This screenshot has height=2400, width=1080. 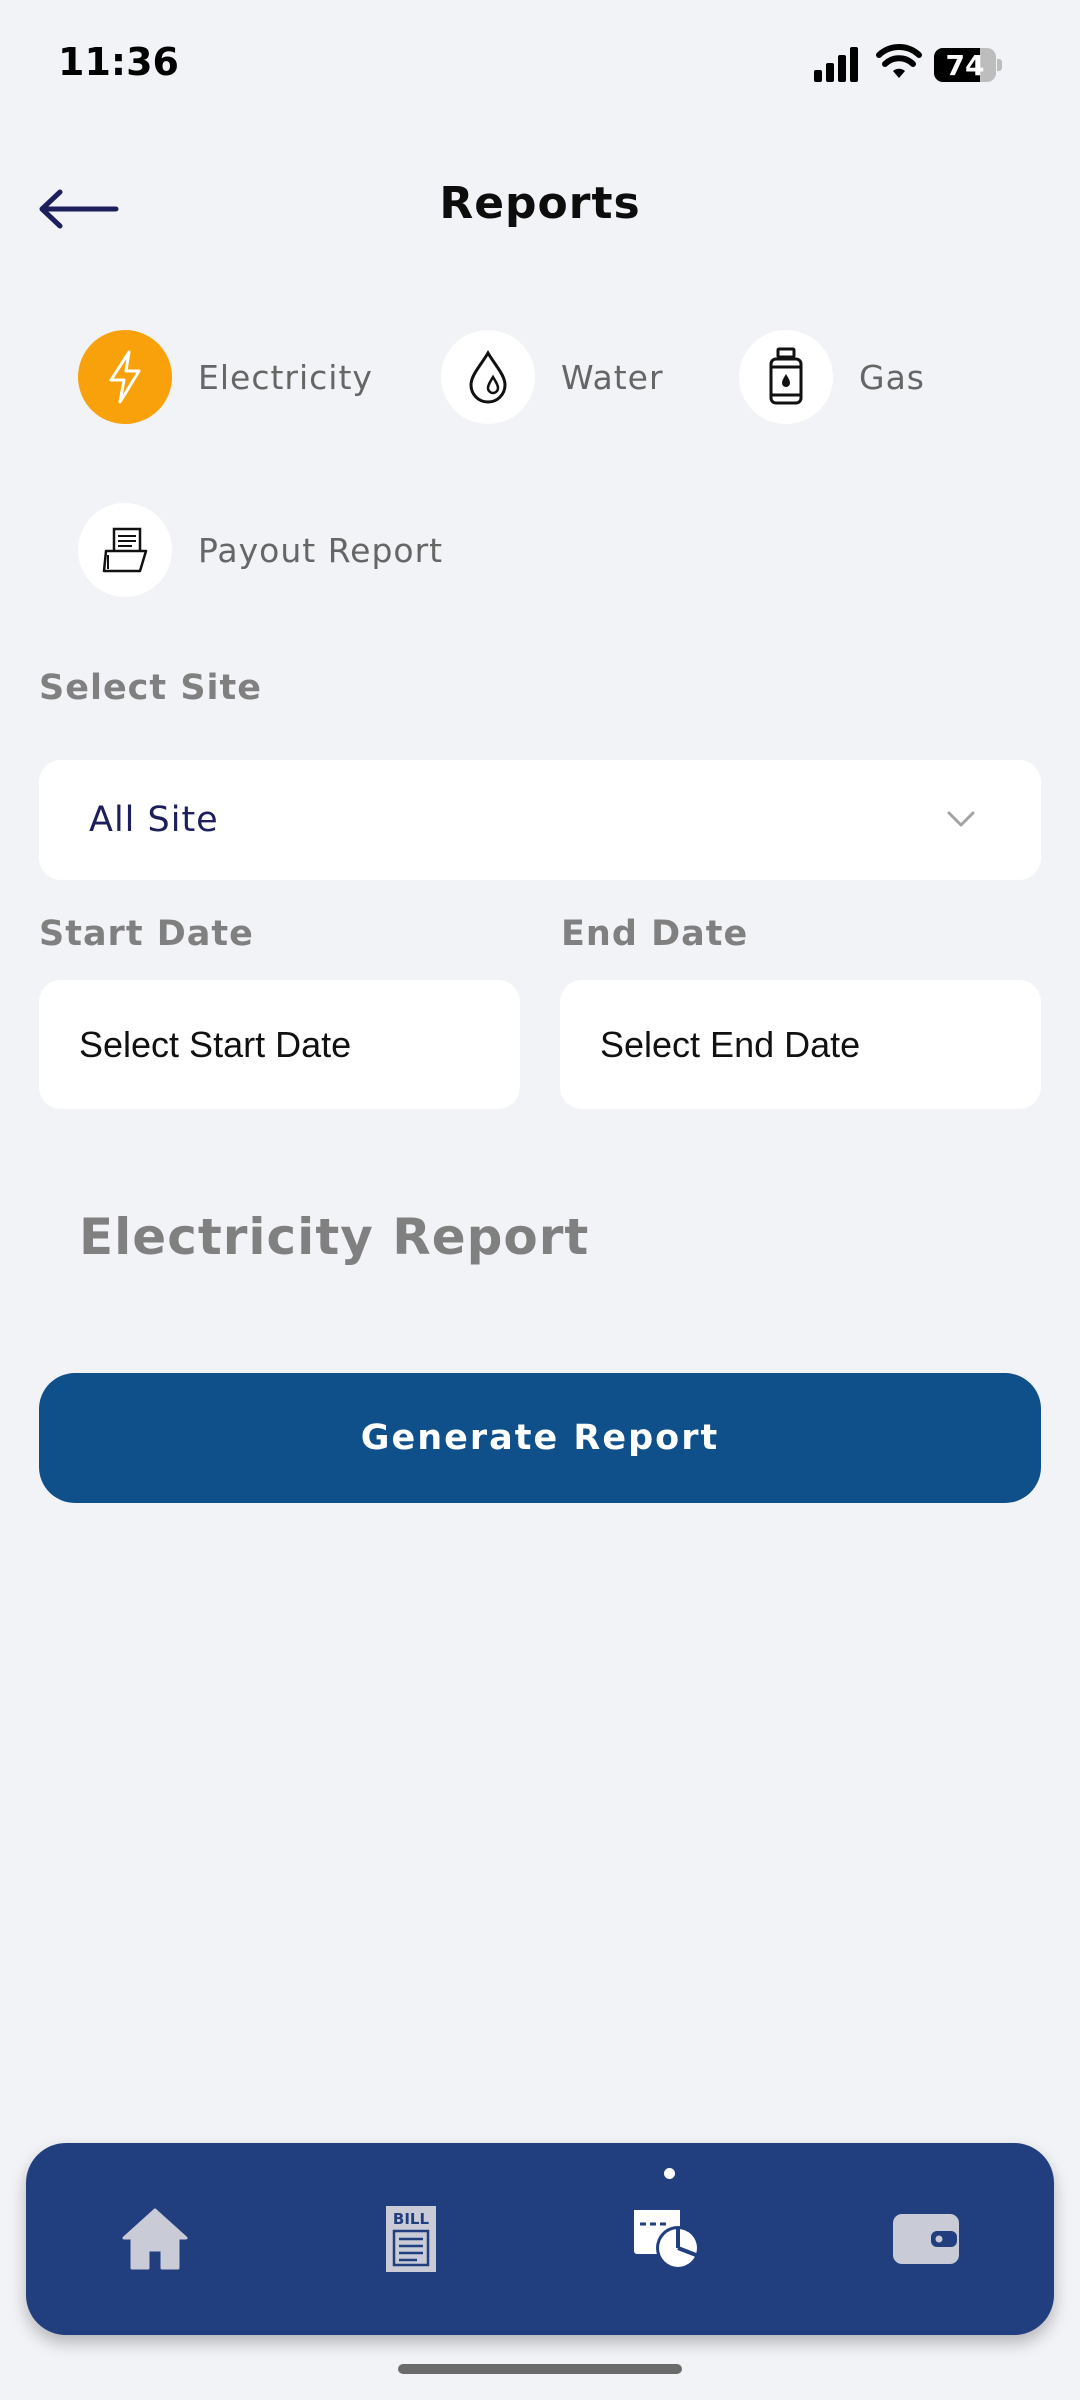 I want to click on tab-gas: Gas, so click(x=832, y=377).